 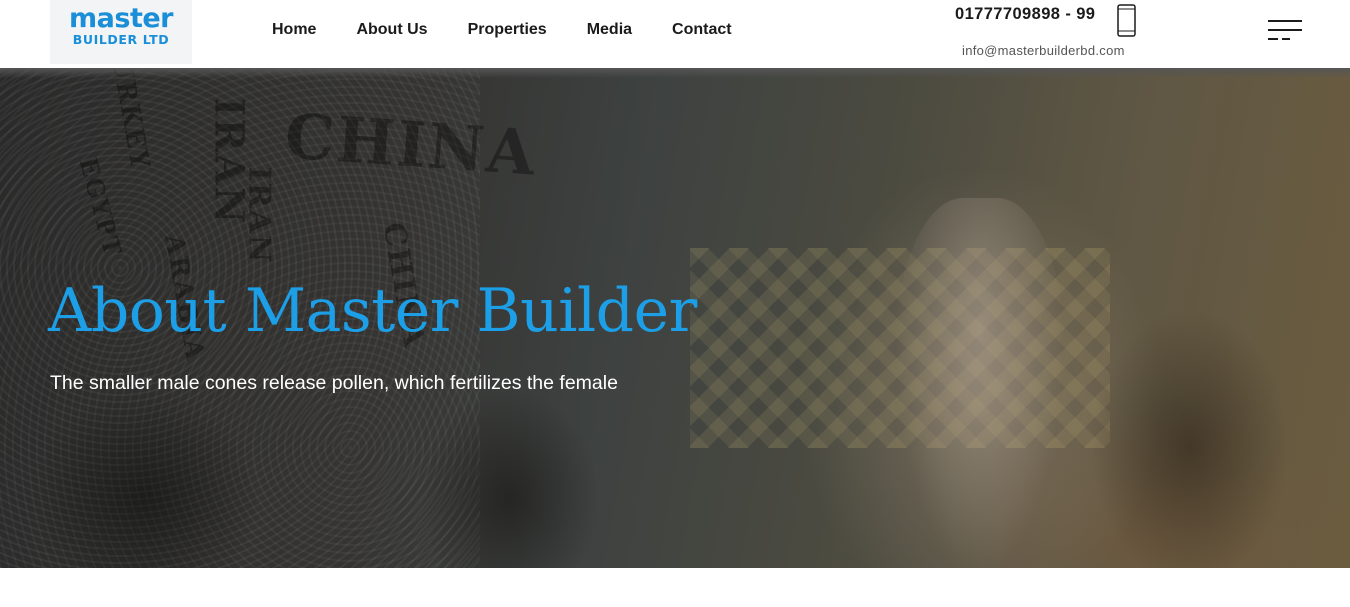 What do you see at coordinates (1025, 14) in the screenshot?
I see `phone-number: 01777709898 - 99` at bounding box center [1025, 14].